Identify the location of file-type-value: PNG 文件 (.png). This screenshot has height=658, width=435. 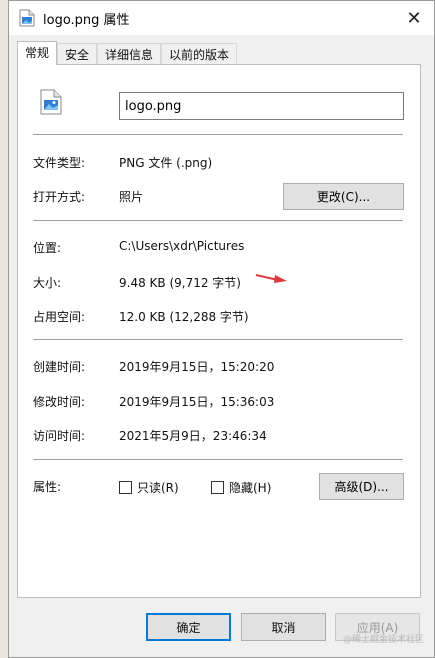
(166, 163).